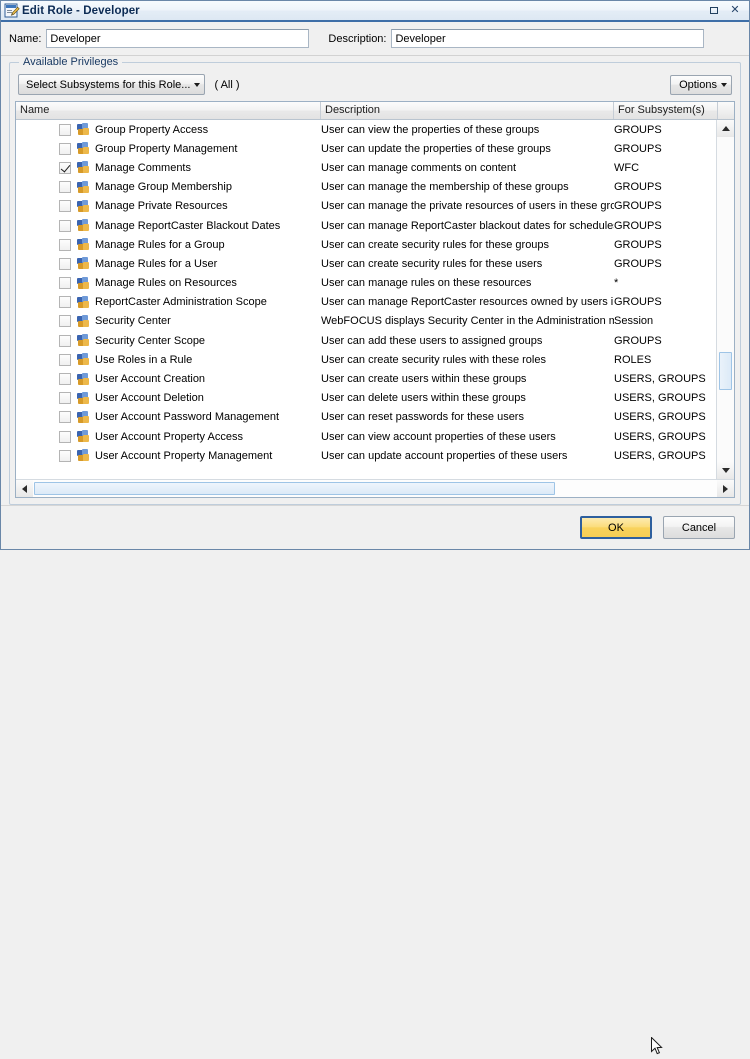  I want to click on scroll-up-button, so click(725, 128).